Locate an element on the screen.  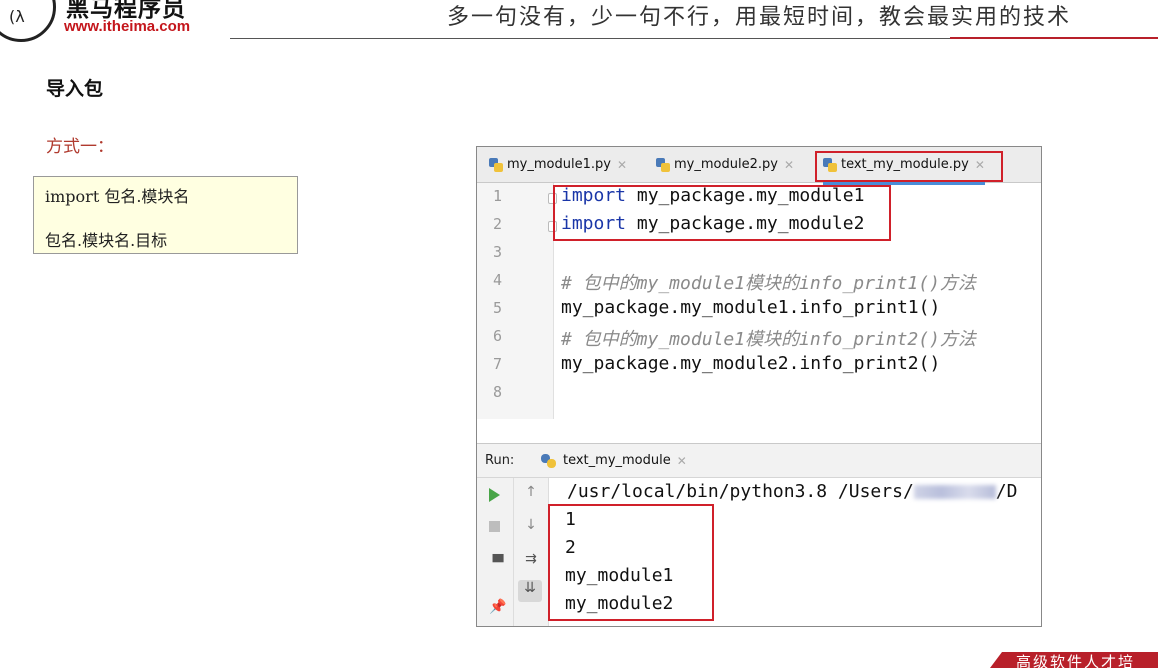
method-label: 方式一： is located at coordinates (80, 147).